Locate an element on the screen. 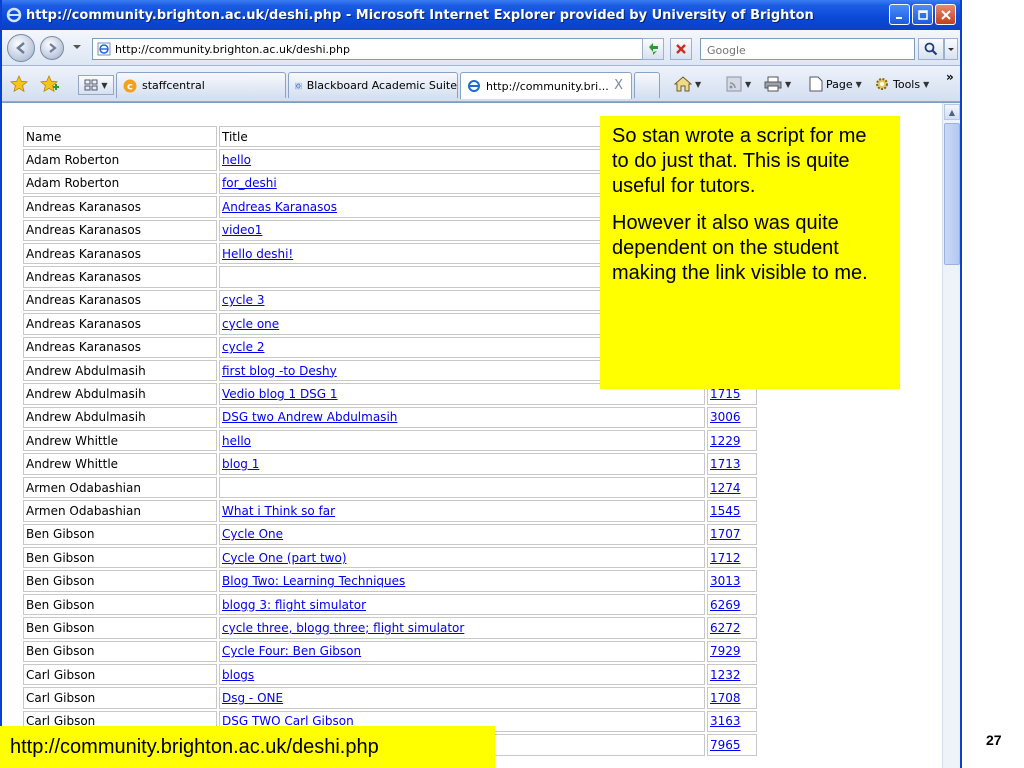  search-button is located at coordinates (931, 49).